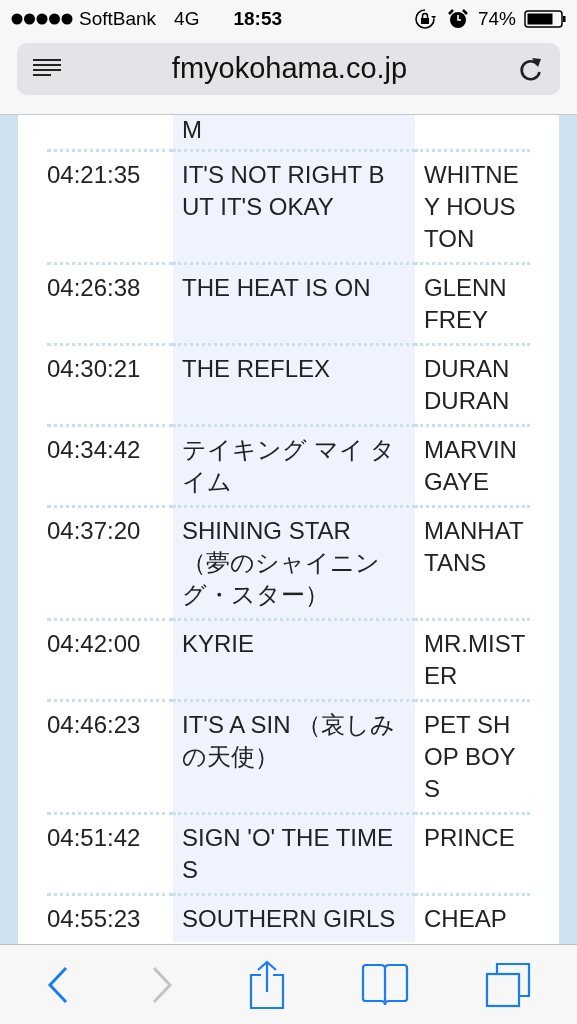 Image resolution: width=577 pixels, height=1024 pixels. Describe the element at coordinates (531, 69) in the screenshot. I see `reload-icon` at that location.